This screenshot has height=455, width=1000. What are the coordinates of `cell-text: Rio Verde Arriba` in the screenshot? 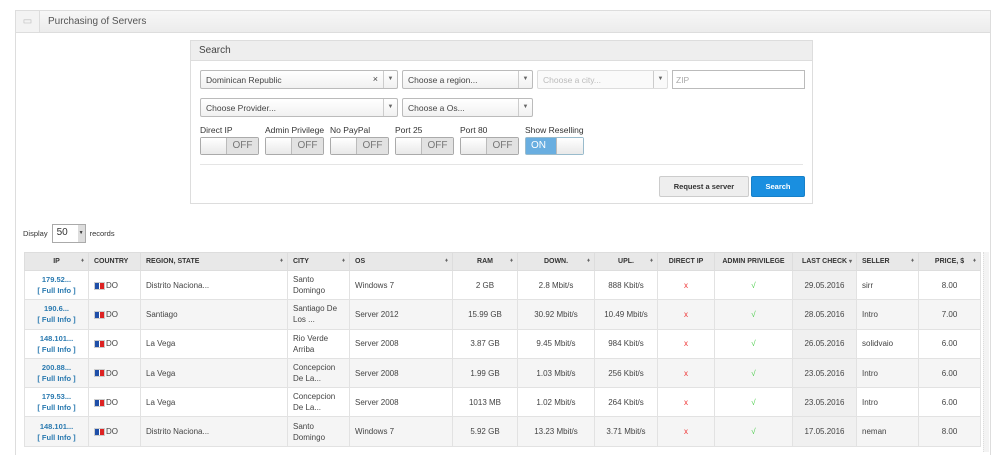 It's located at (311, 343).